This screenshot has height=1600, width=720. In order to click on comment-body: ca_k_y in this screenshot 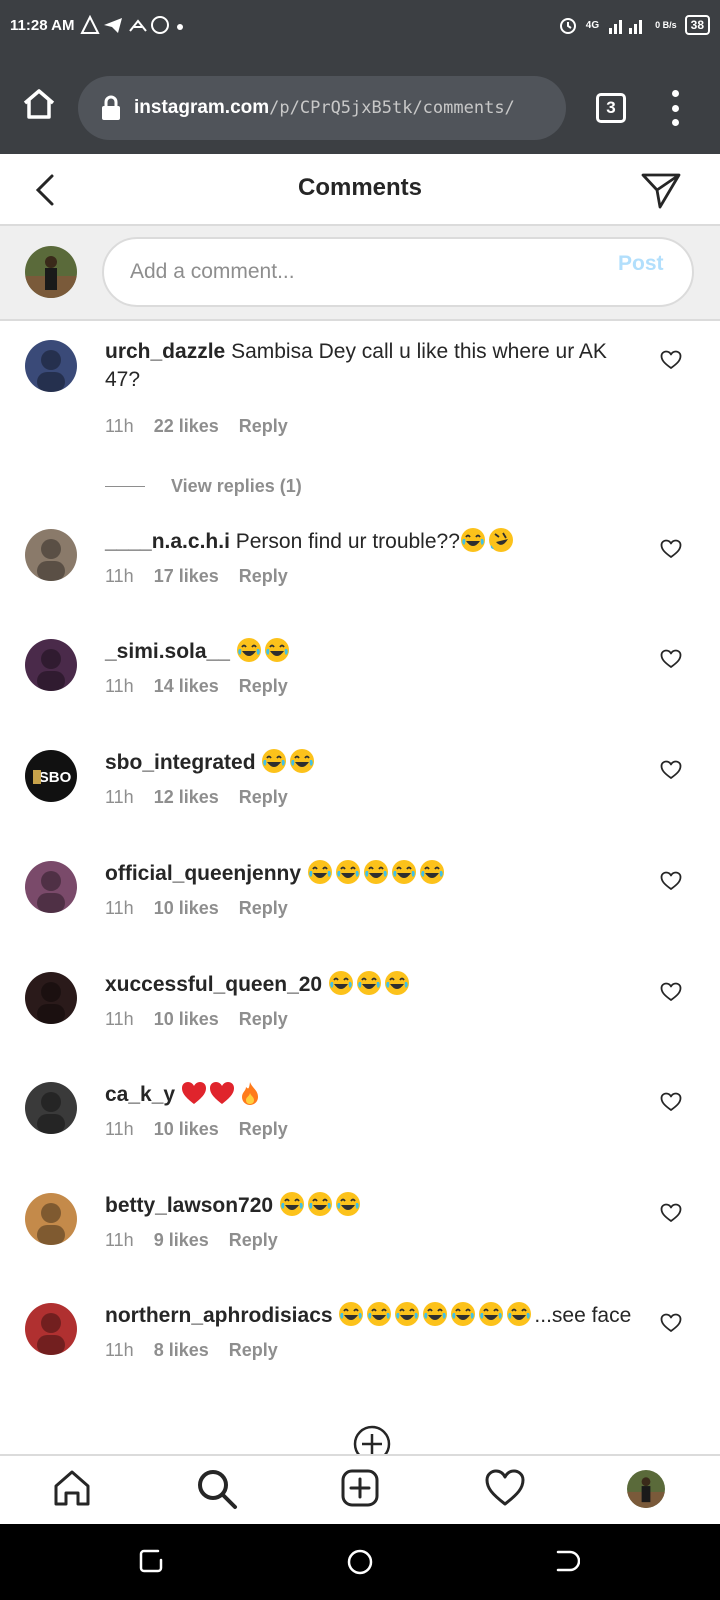, I will do `click(370, 1094)`.